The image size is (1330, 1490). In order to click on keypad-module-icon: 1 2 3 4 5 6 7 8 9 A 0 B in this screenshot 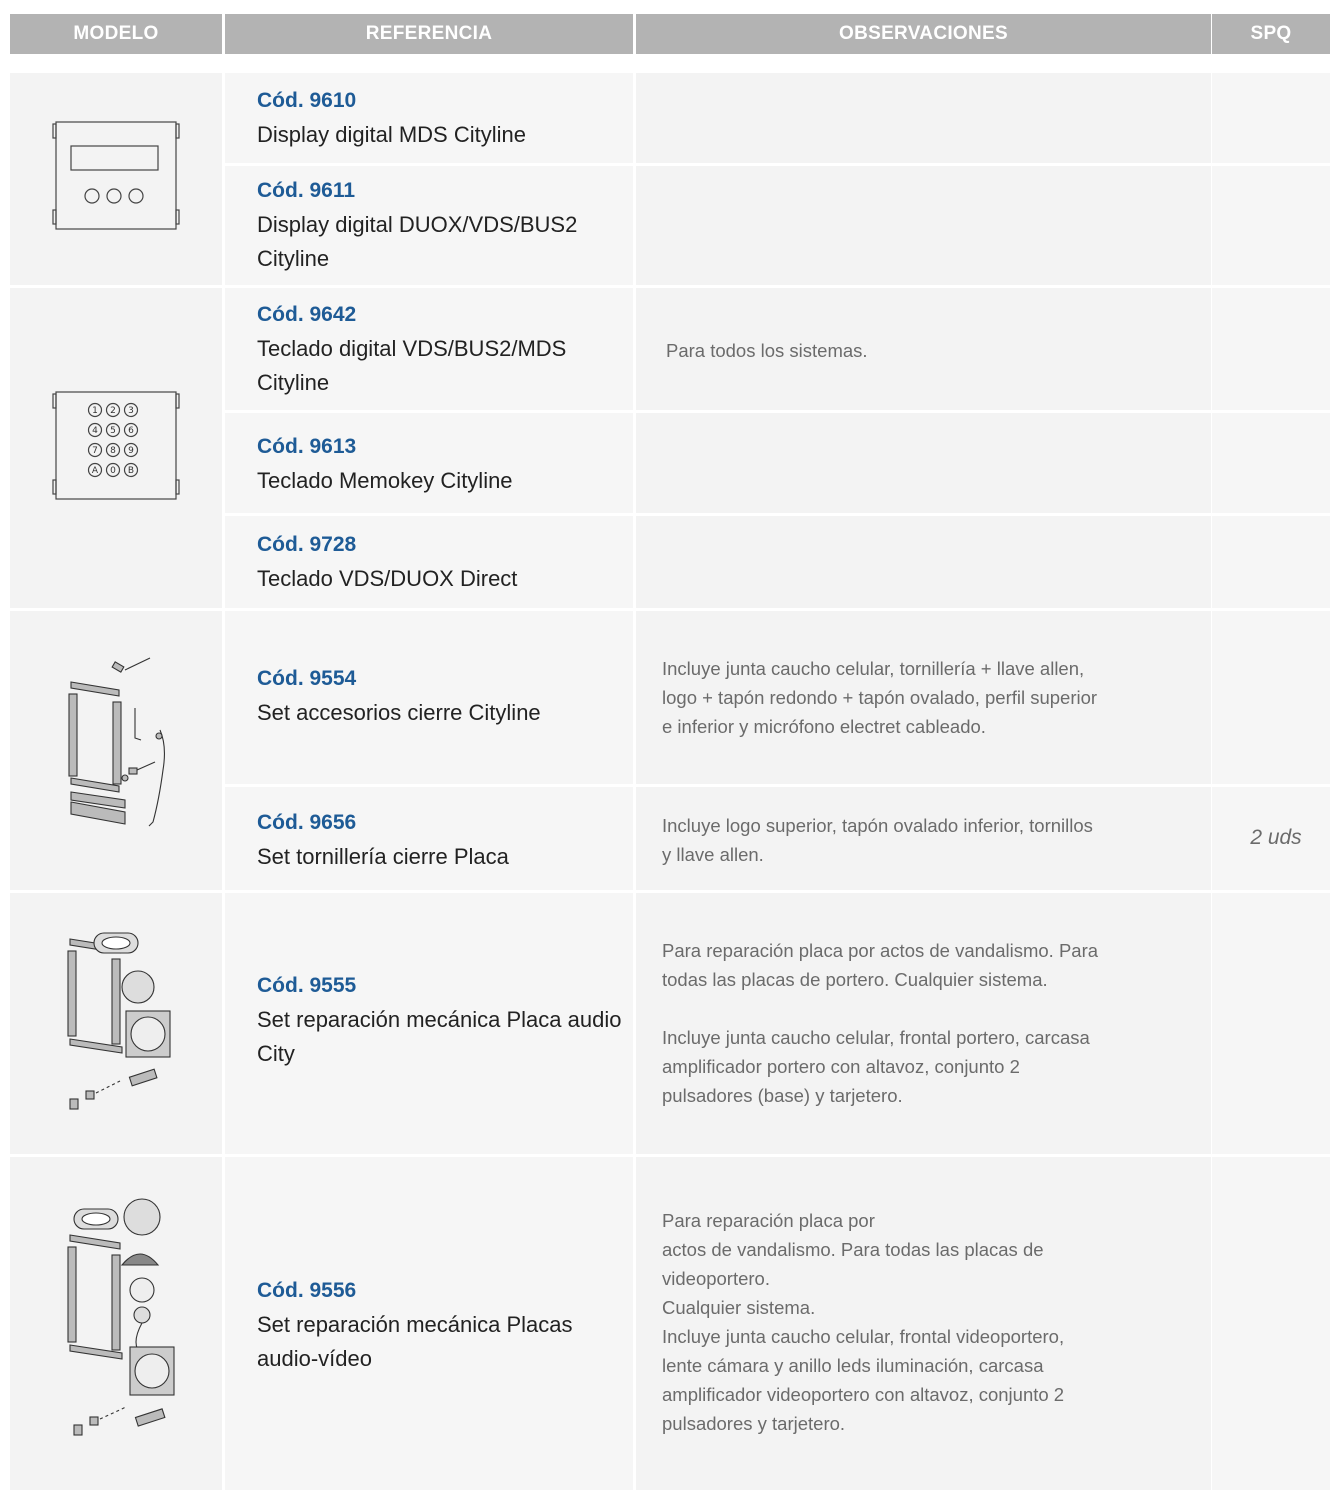, I will do `click(116, 445)`.